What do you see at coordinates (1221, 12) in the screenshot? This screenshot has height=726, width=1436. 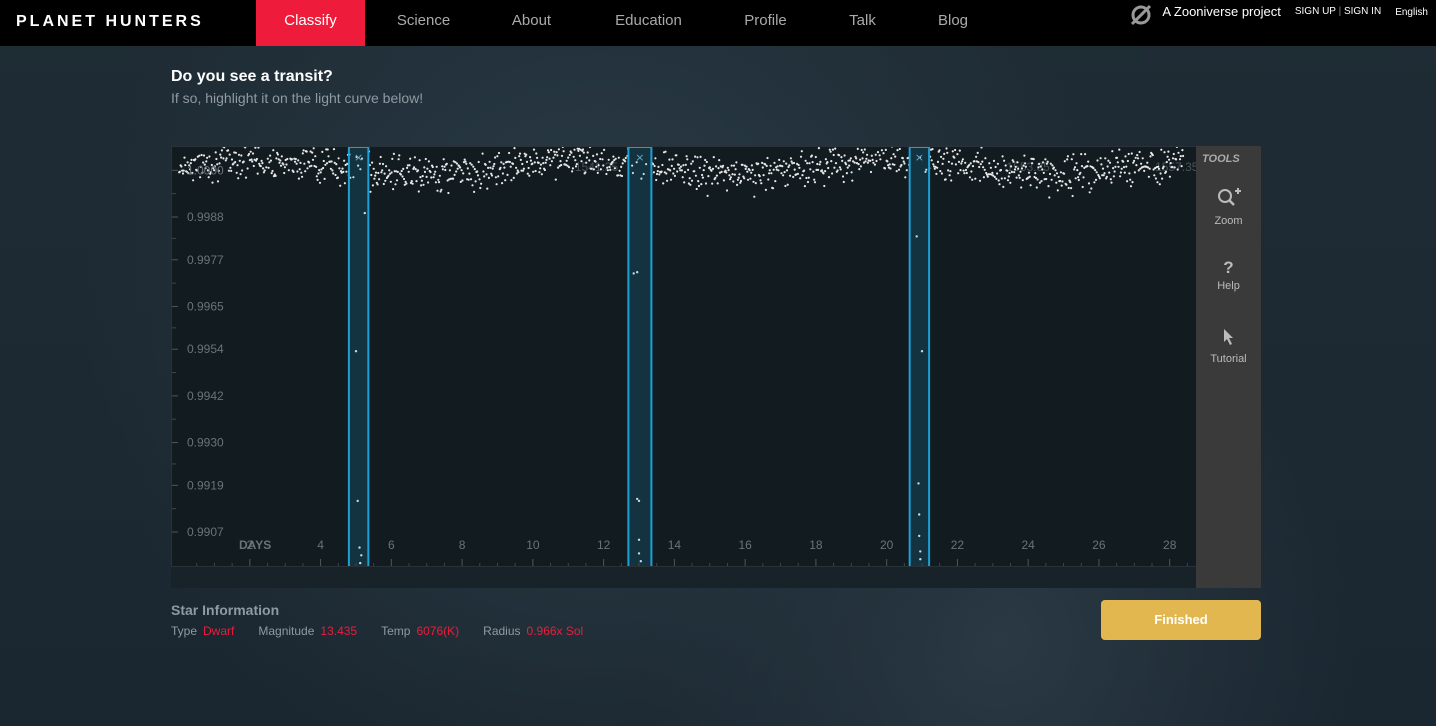 I see `zooniverse-link: A Zooniverse project` at bounding box center [1221, 12].